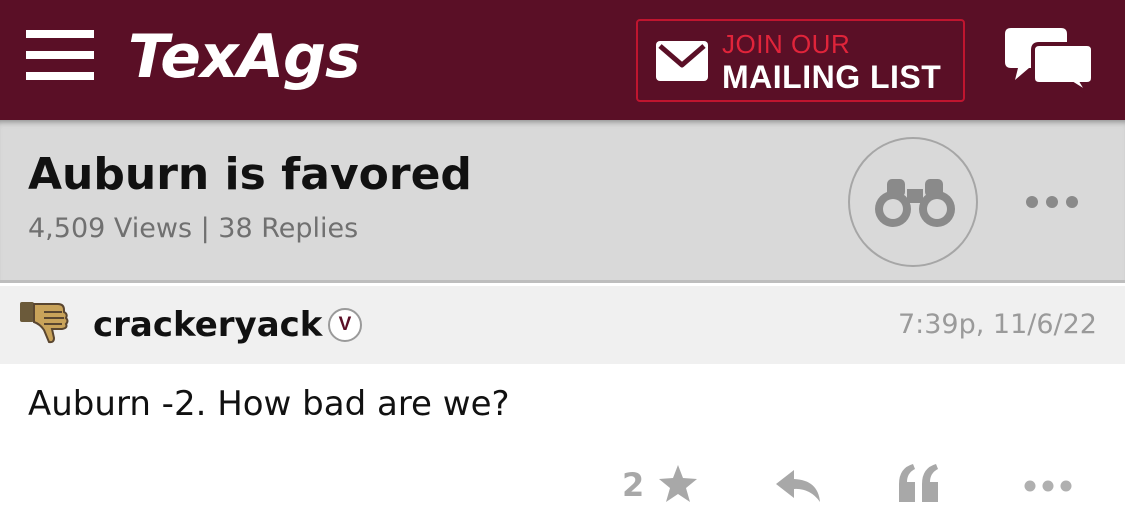  I want to click on star-icon, so click(678, 484).